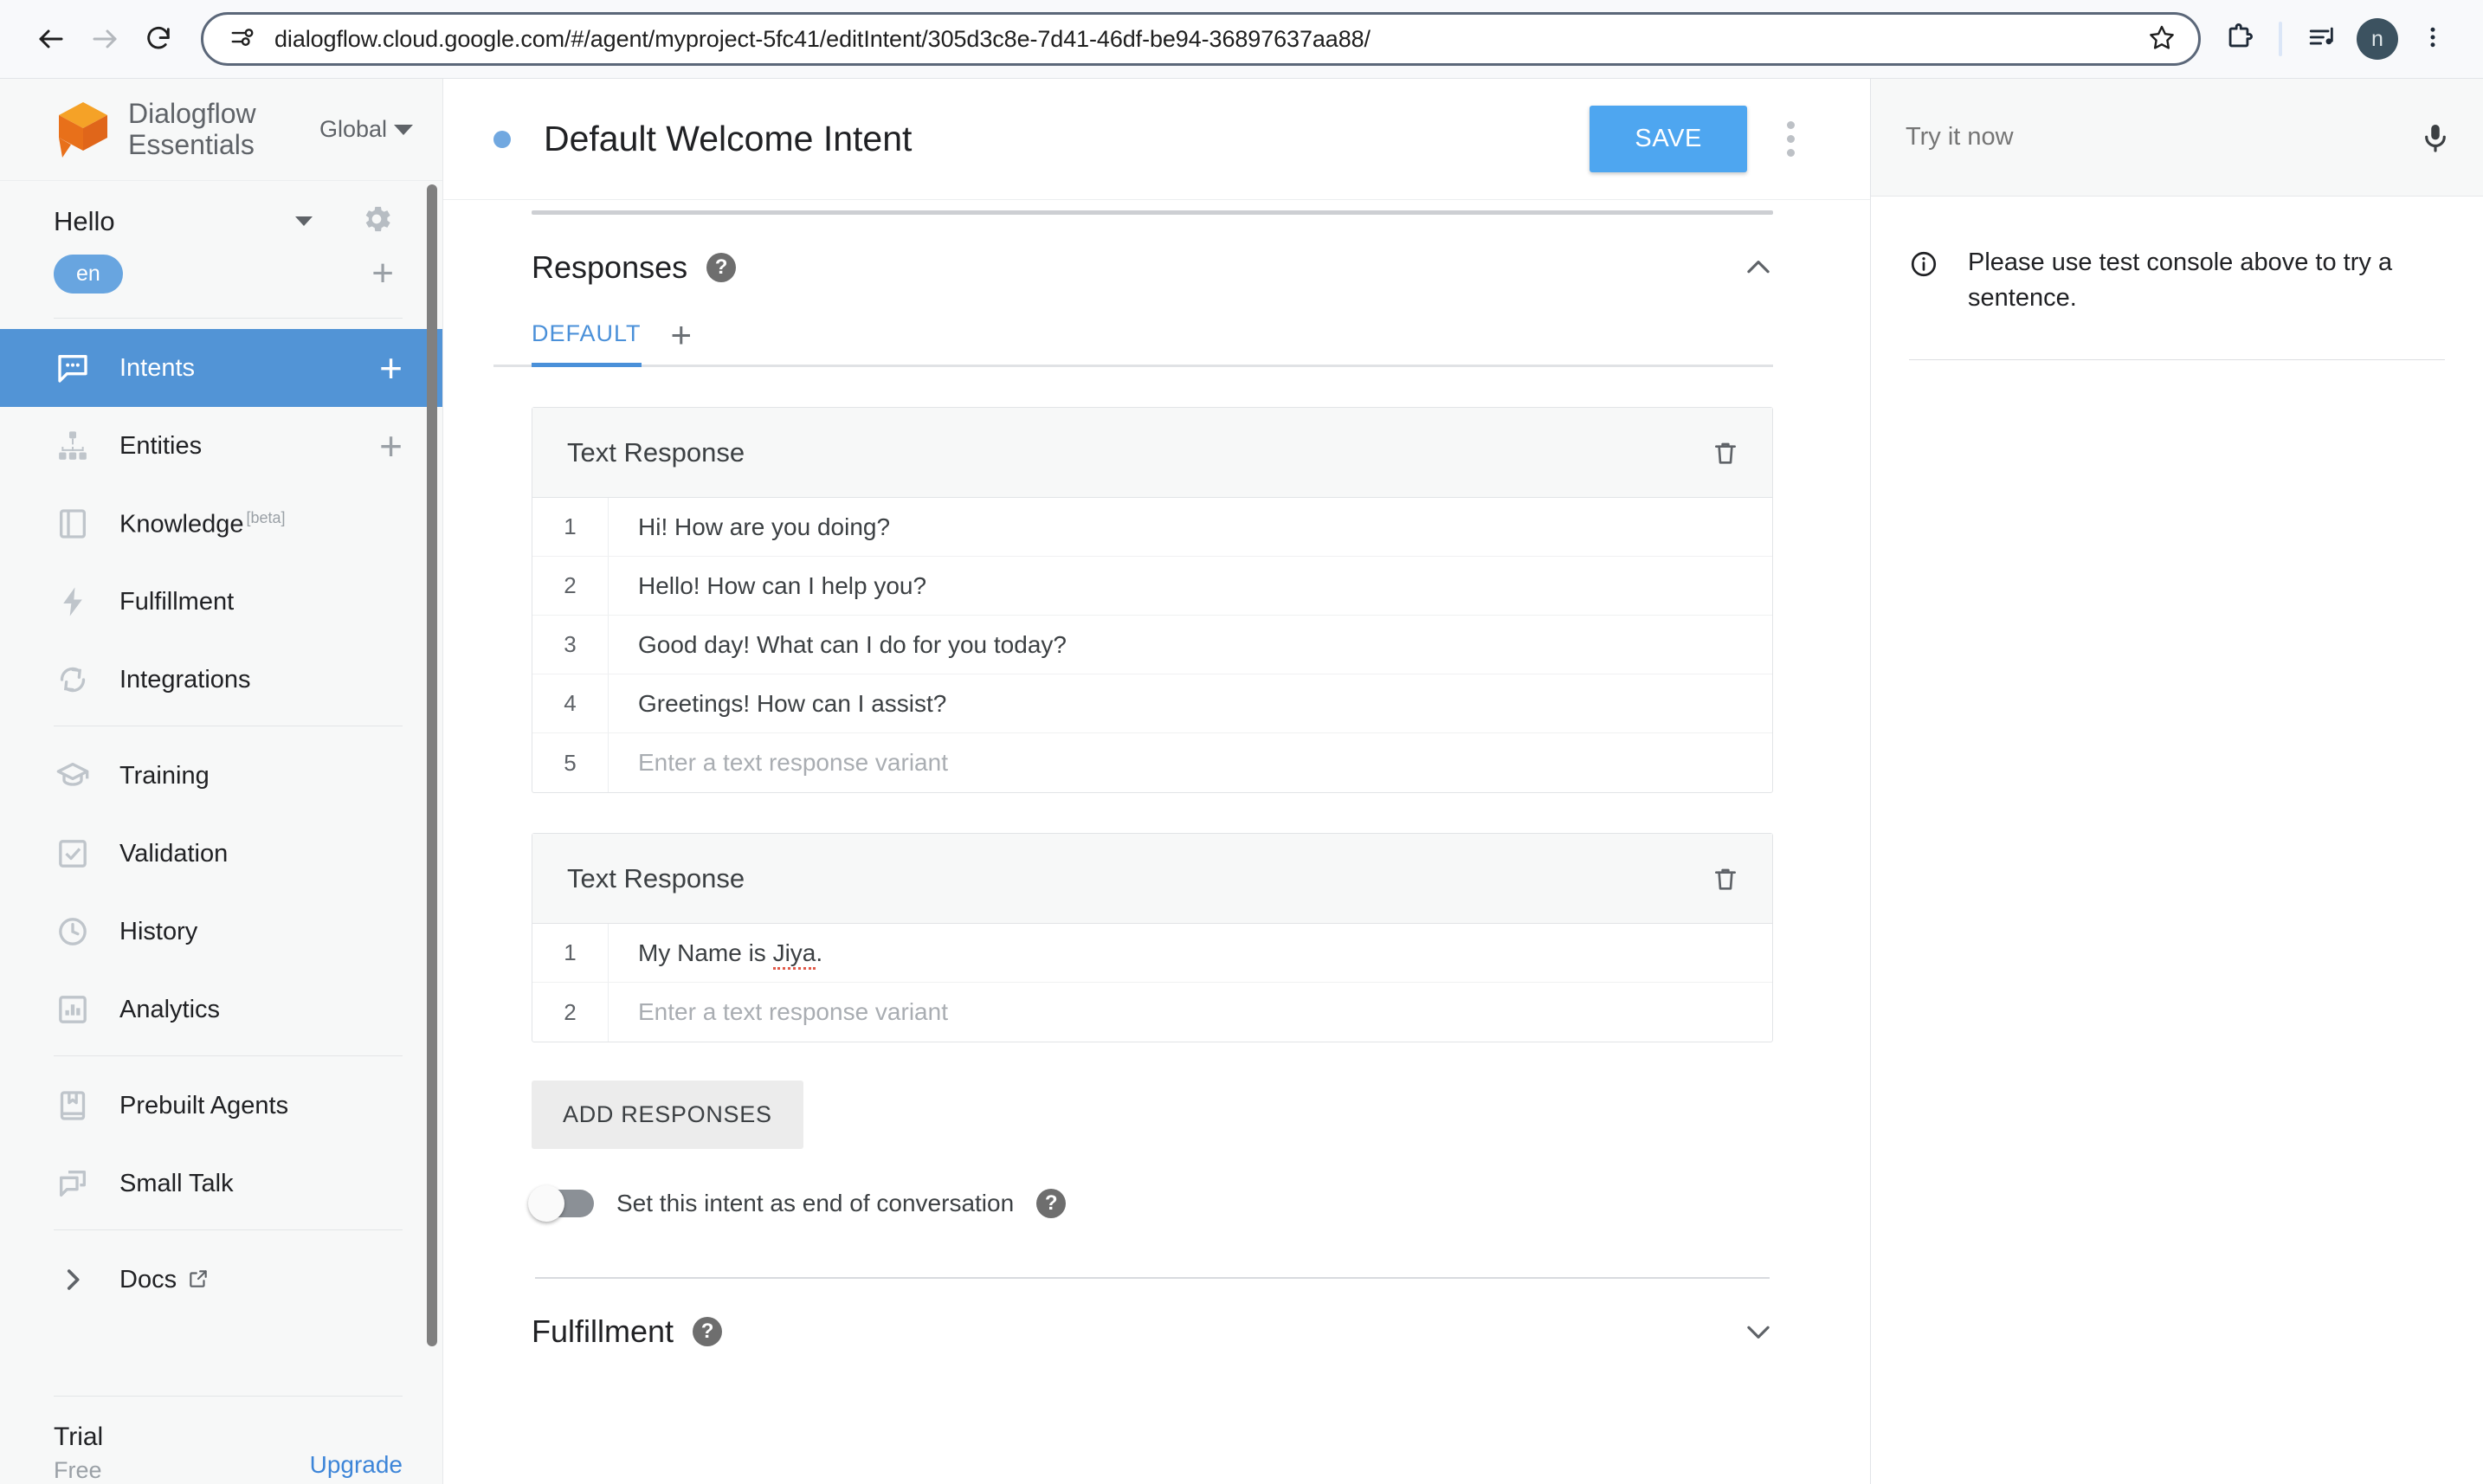 This screenshot has width=2483, height=1484. I want to click on sidebar-item-knowledge: Knowledge [beta], so click(221, 524).